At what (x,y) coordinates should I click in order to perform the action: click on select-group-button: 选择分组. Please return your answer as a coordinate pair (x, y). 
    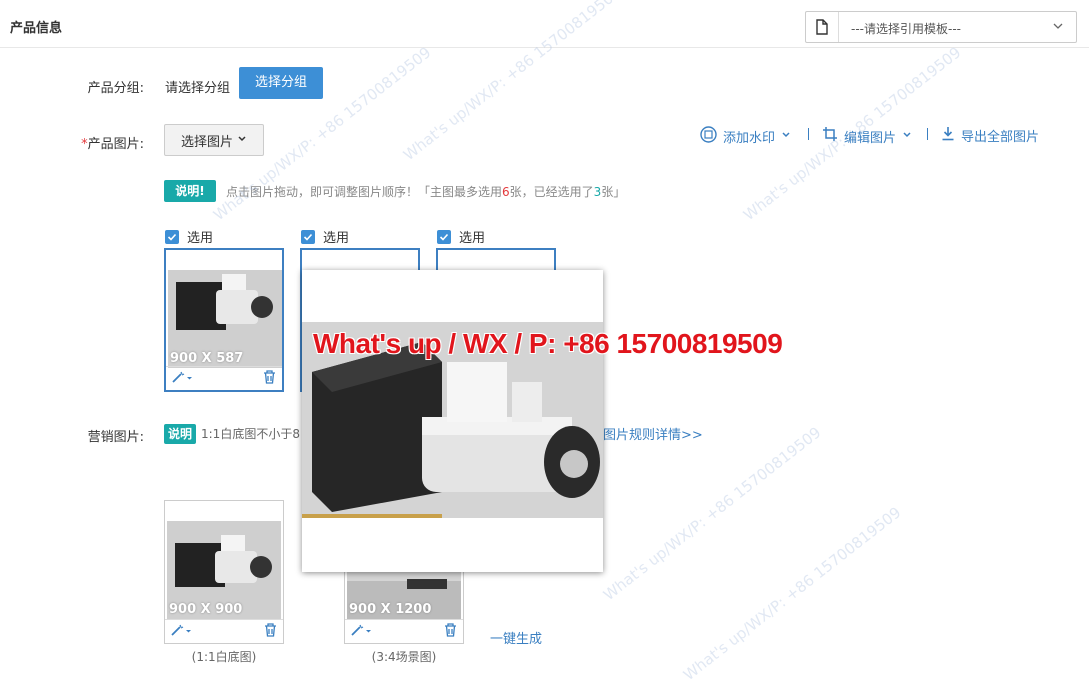
    Looking at the image, I should click on (281, 83).